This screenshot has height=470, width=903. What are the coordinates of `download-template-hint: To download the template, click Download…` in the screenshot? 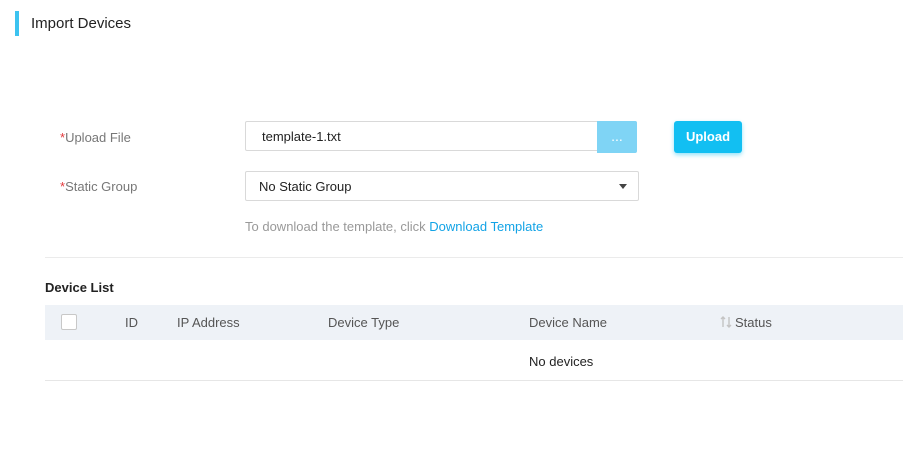 It's located at (394, 226).